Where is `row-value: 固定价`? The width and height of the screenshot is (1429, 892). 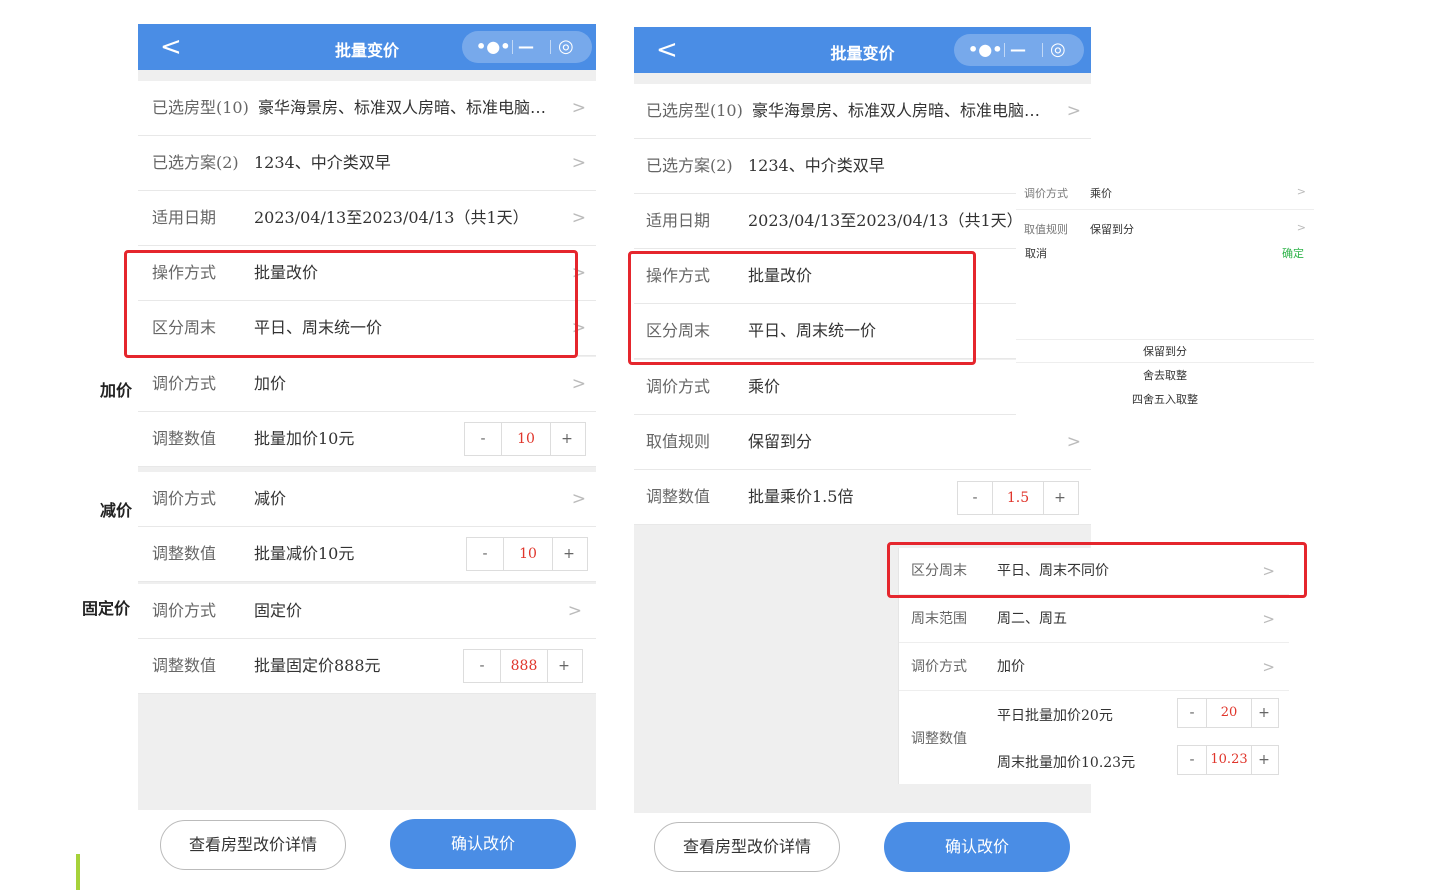
row-value: 固定价 is located at coordinates (278, 610).